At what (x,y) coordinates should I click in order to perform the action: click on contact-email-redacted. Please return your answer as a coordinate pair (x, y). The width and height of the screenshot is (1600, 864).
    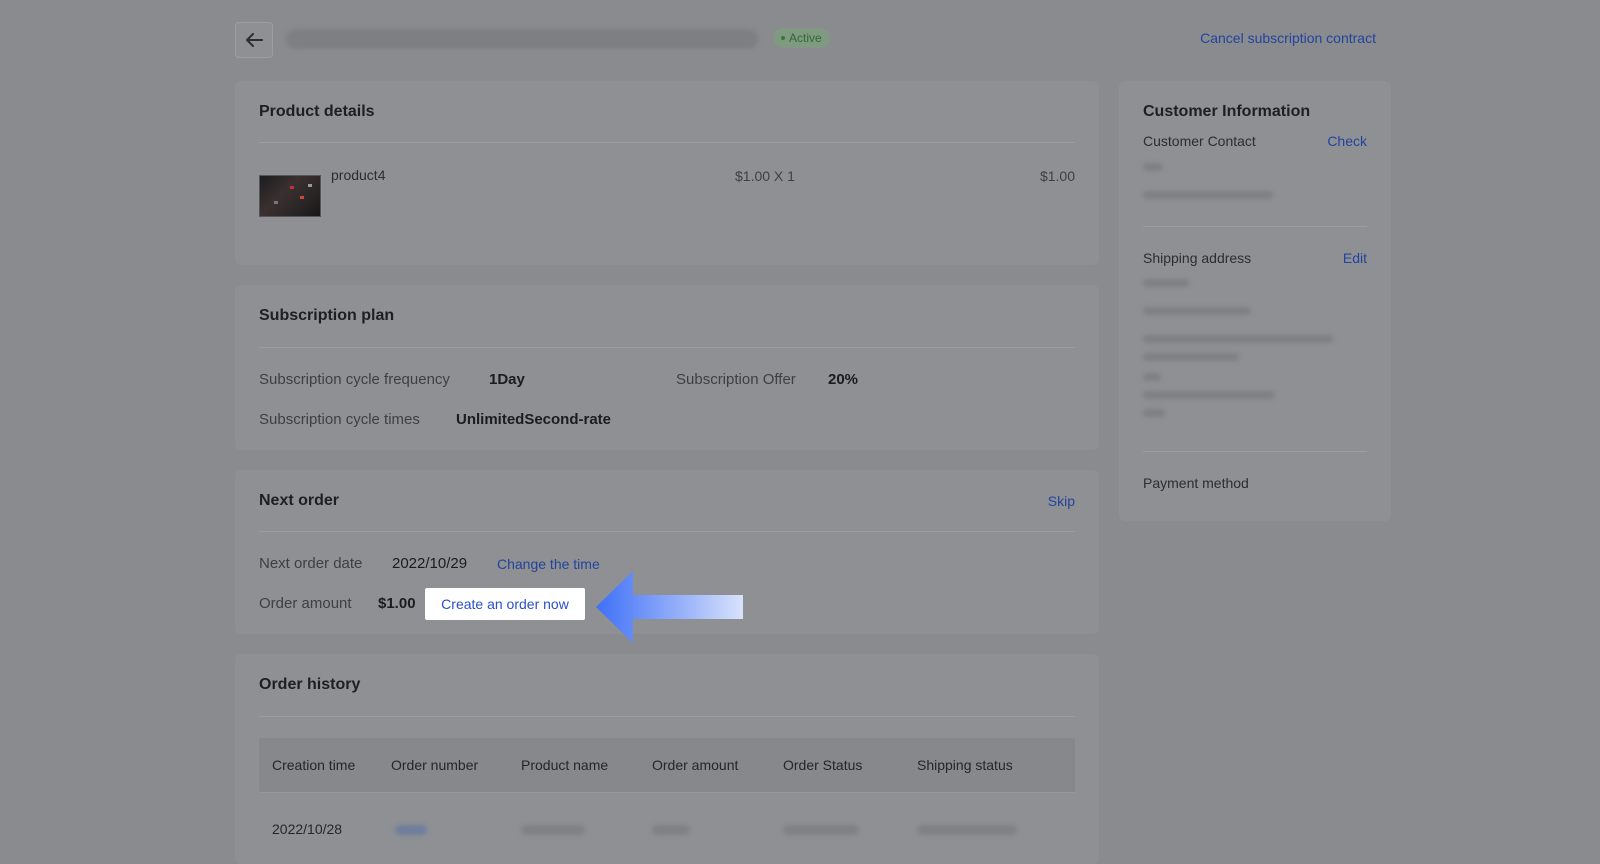
    Looking at the image, I should click on (1208, 195).